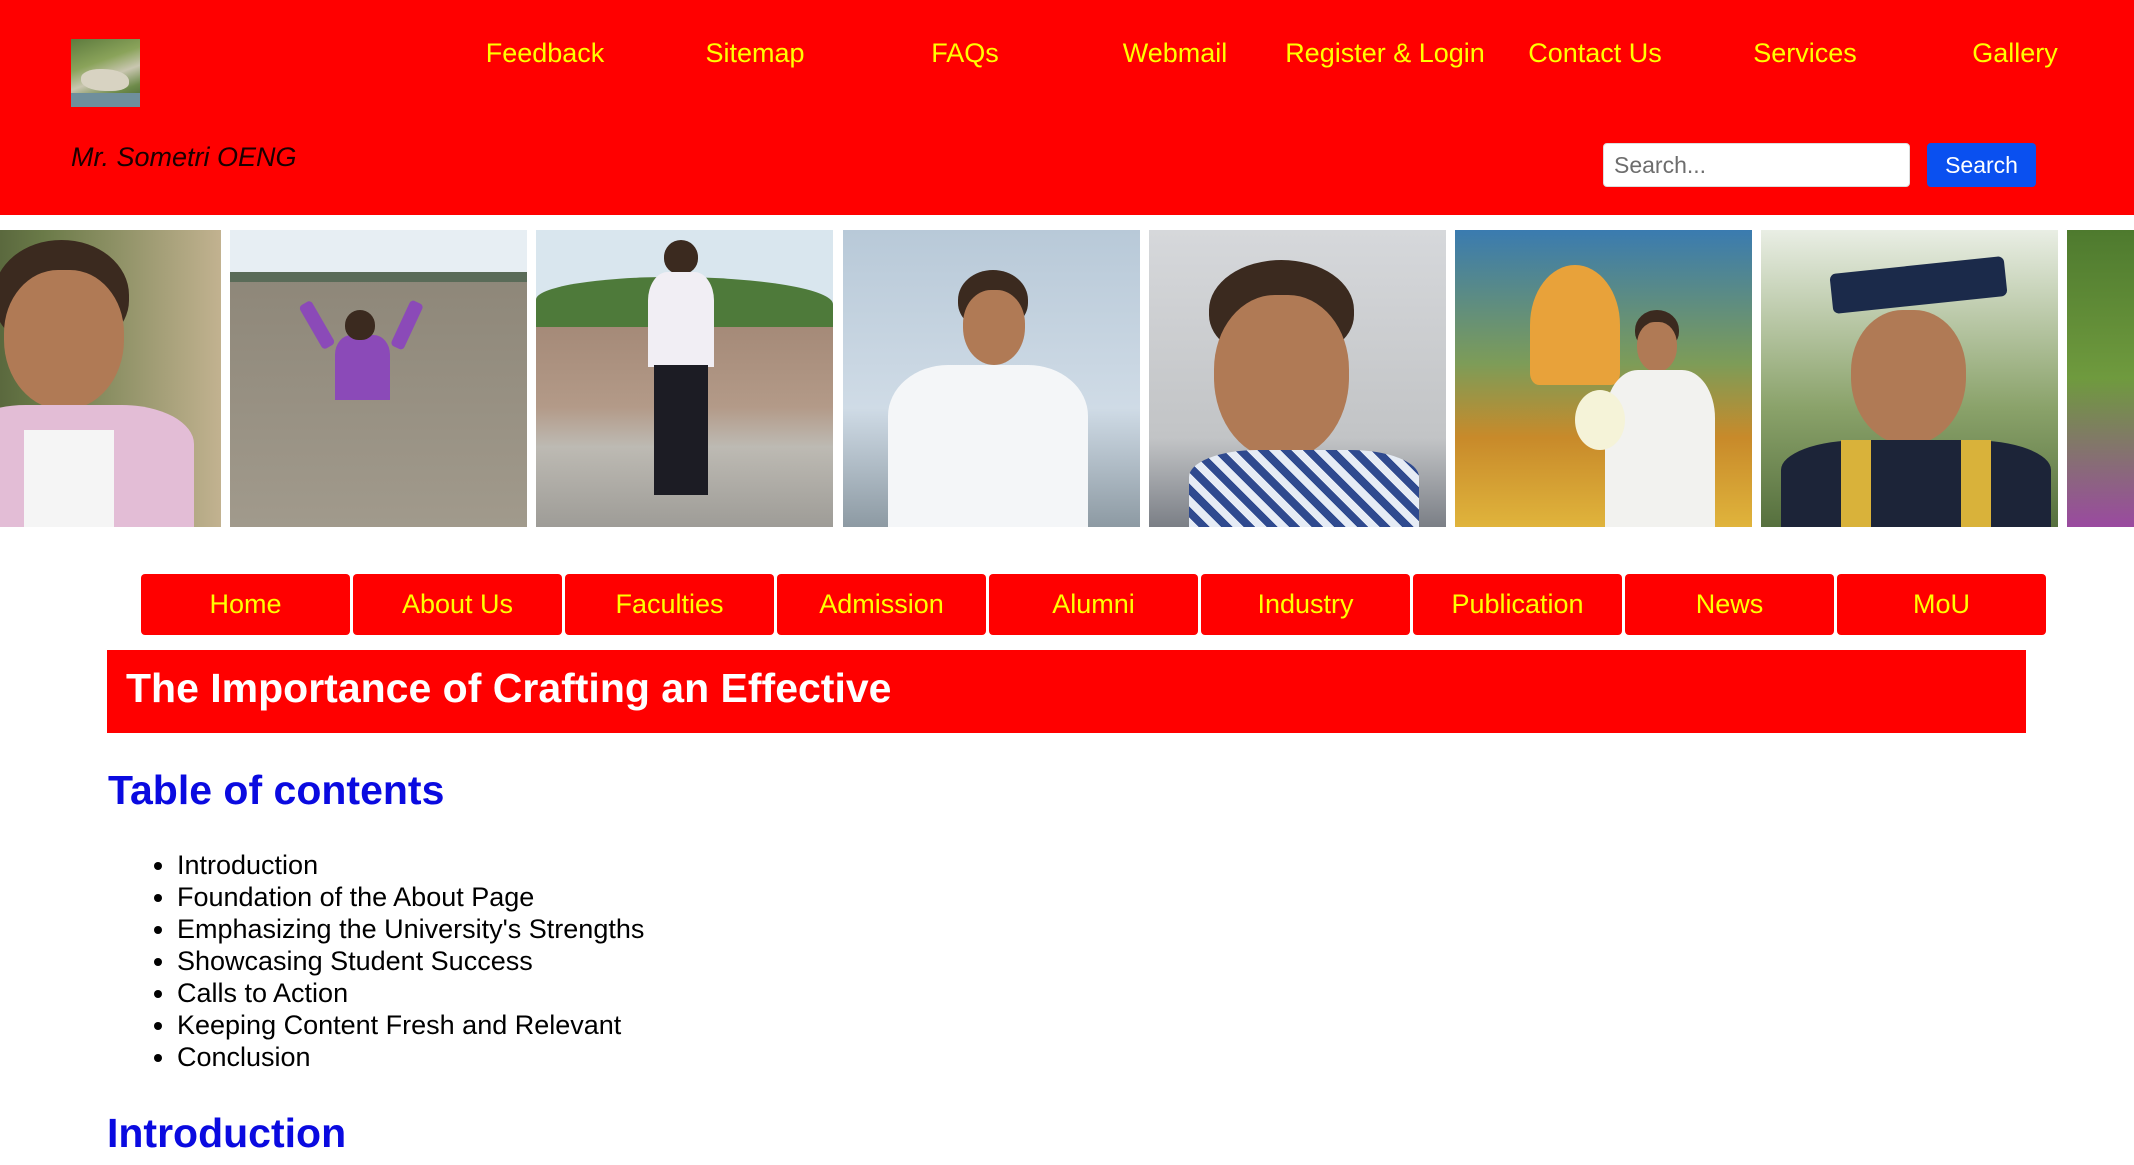 This screenshot has width=2134, height=1165. Describe the element at coordinates (881, 604) in the screenshot. I see `nav-item-admission: Admission` at that location.